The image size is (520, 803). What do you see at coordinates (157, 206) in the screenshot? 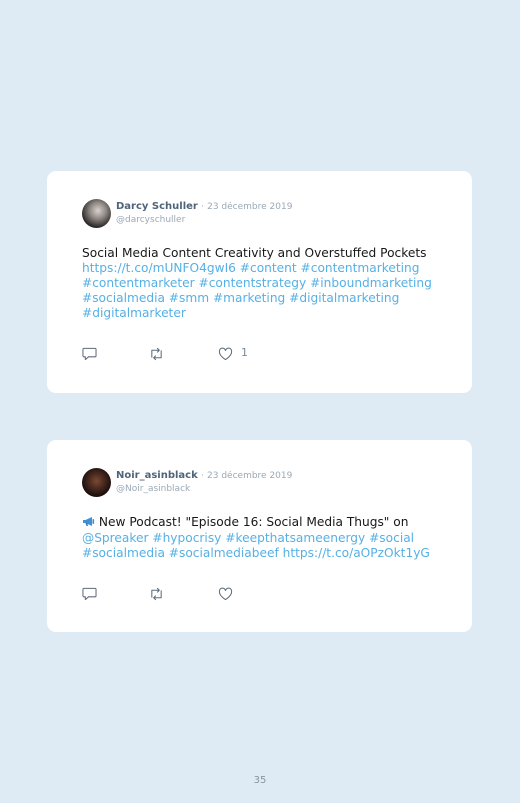
I see `author-name: Darcy Schuller` at bounding box center [157, 206].